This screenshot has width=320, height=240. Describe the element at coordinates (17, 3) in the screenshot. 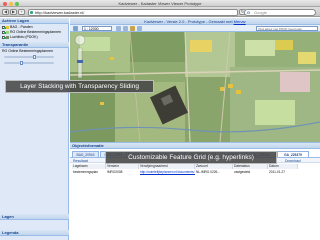

I see `zoom-window-icon` at that location.